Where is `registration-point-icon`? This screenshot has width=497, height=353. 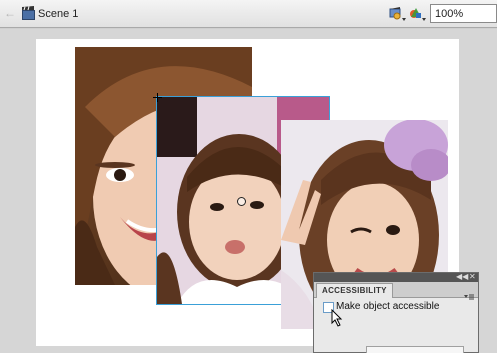
registration-point-icon is located at coordinates (157, 97).